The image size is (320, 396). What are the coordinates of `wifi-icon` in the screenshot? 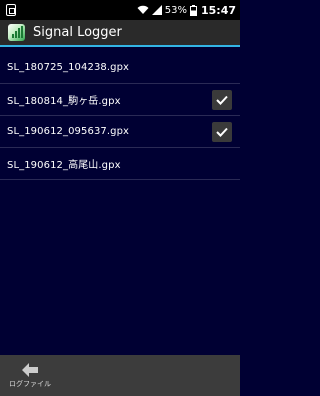 It's located at (143, 10).